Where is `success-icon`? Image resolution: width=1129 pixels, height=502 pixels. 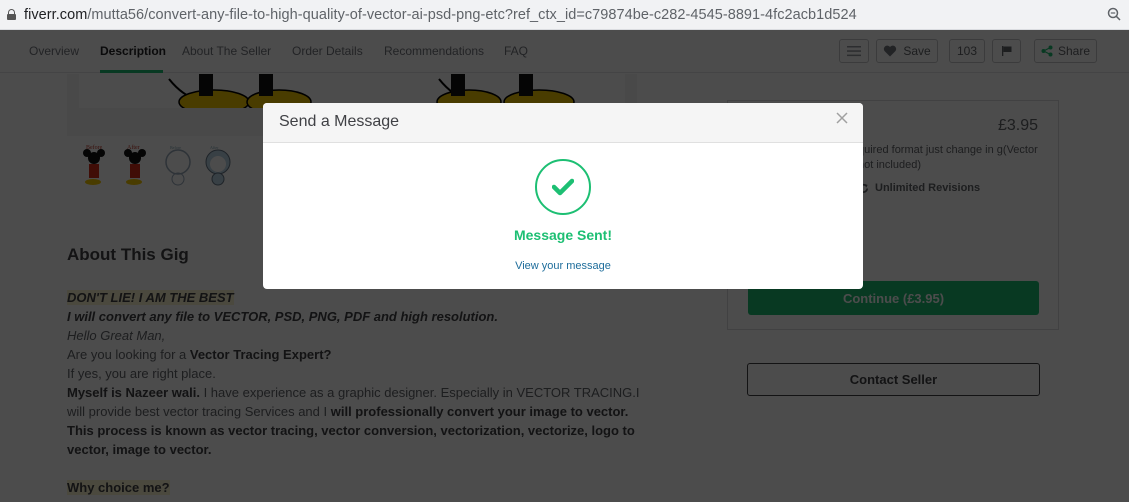
success-icon is located at coordinates (563, 187).